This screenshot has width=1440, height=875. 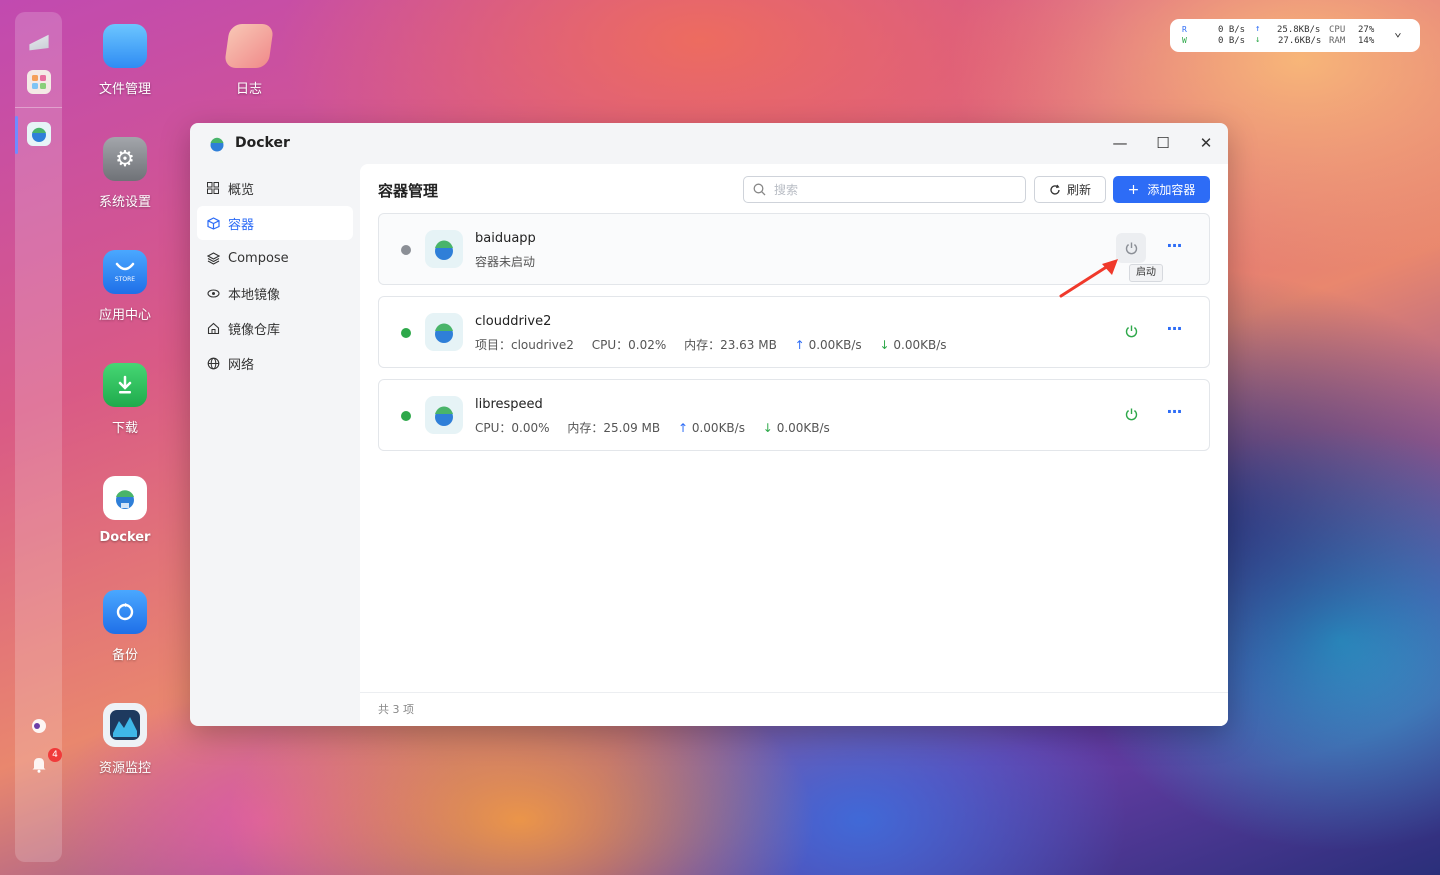 What do you see at coordinates (614, 428) in the screenshot?
I see `container-memory: 内存：25.09 MB` at bounding box center [614, 428].